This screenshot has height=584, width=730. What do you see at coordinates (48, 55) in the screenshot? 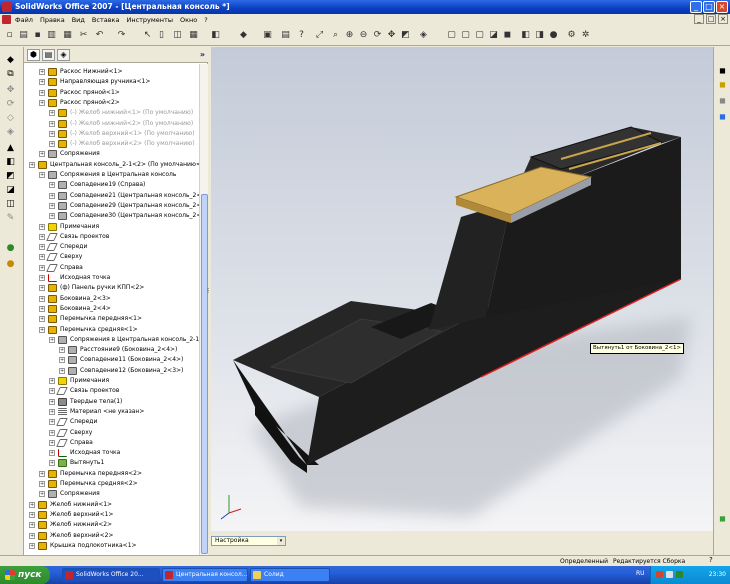
I see `tab-property-manager: ▤` at bounding box center [48, 55].